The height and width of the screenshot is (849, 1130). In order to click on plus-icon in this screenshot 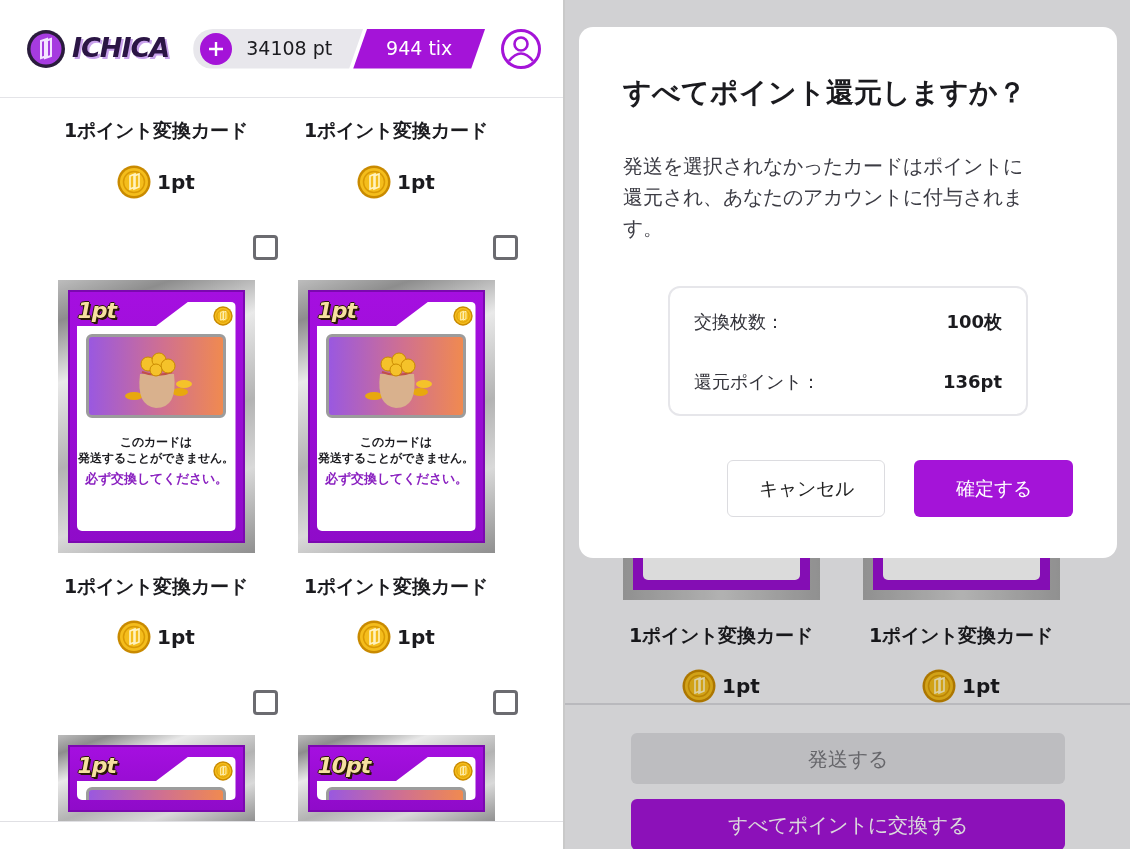, I will do `click(216, 48)`.